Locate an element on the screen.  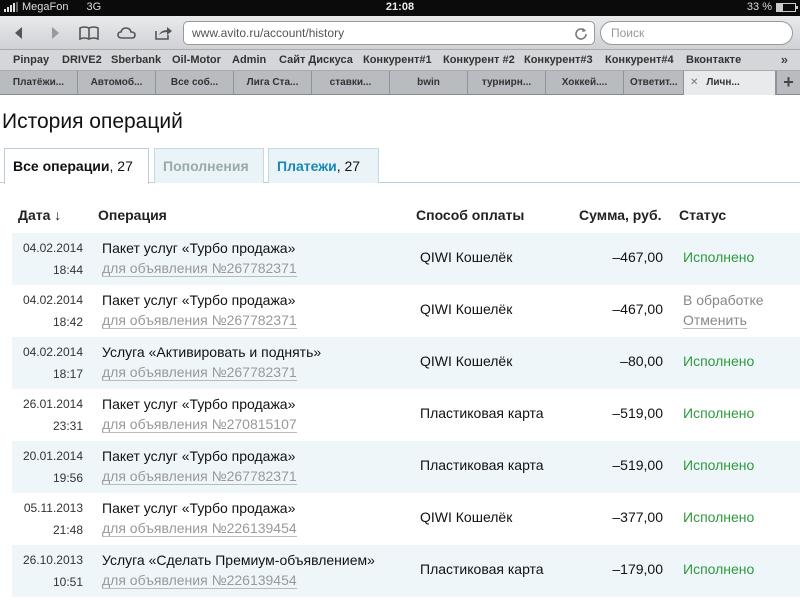
date-text: 04.02.2014 is located at coordinates (52, 300).